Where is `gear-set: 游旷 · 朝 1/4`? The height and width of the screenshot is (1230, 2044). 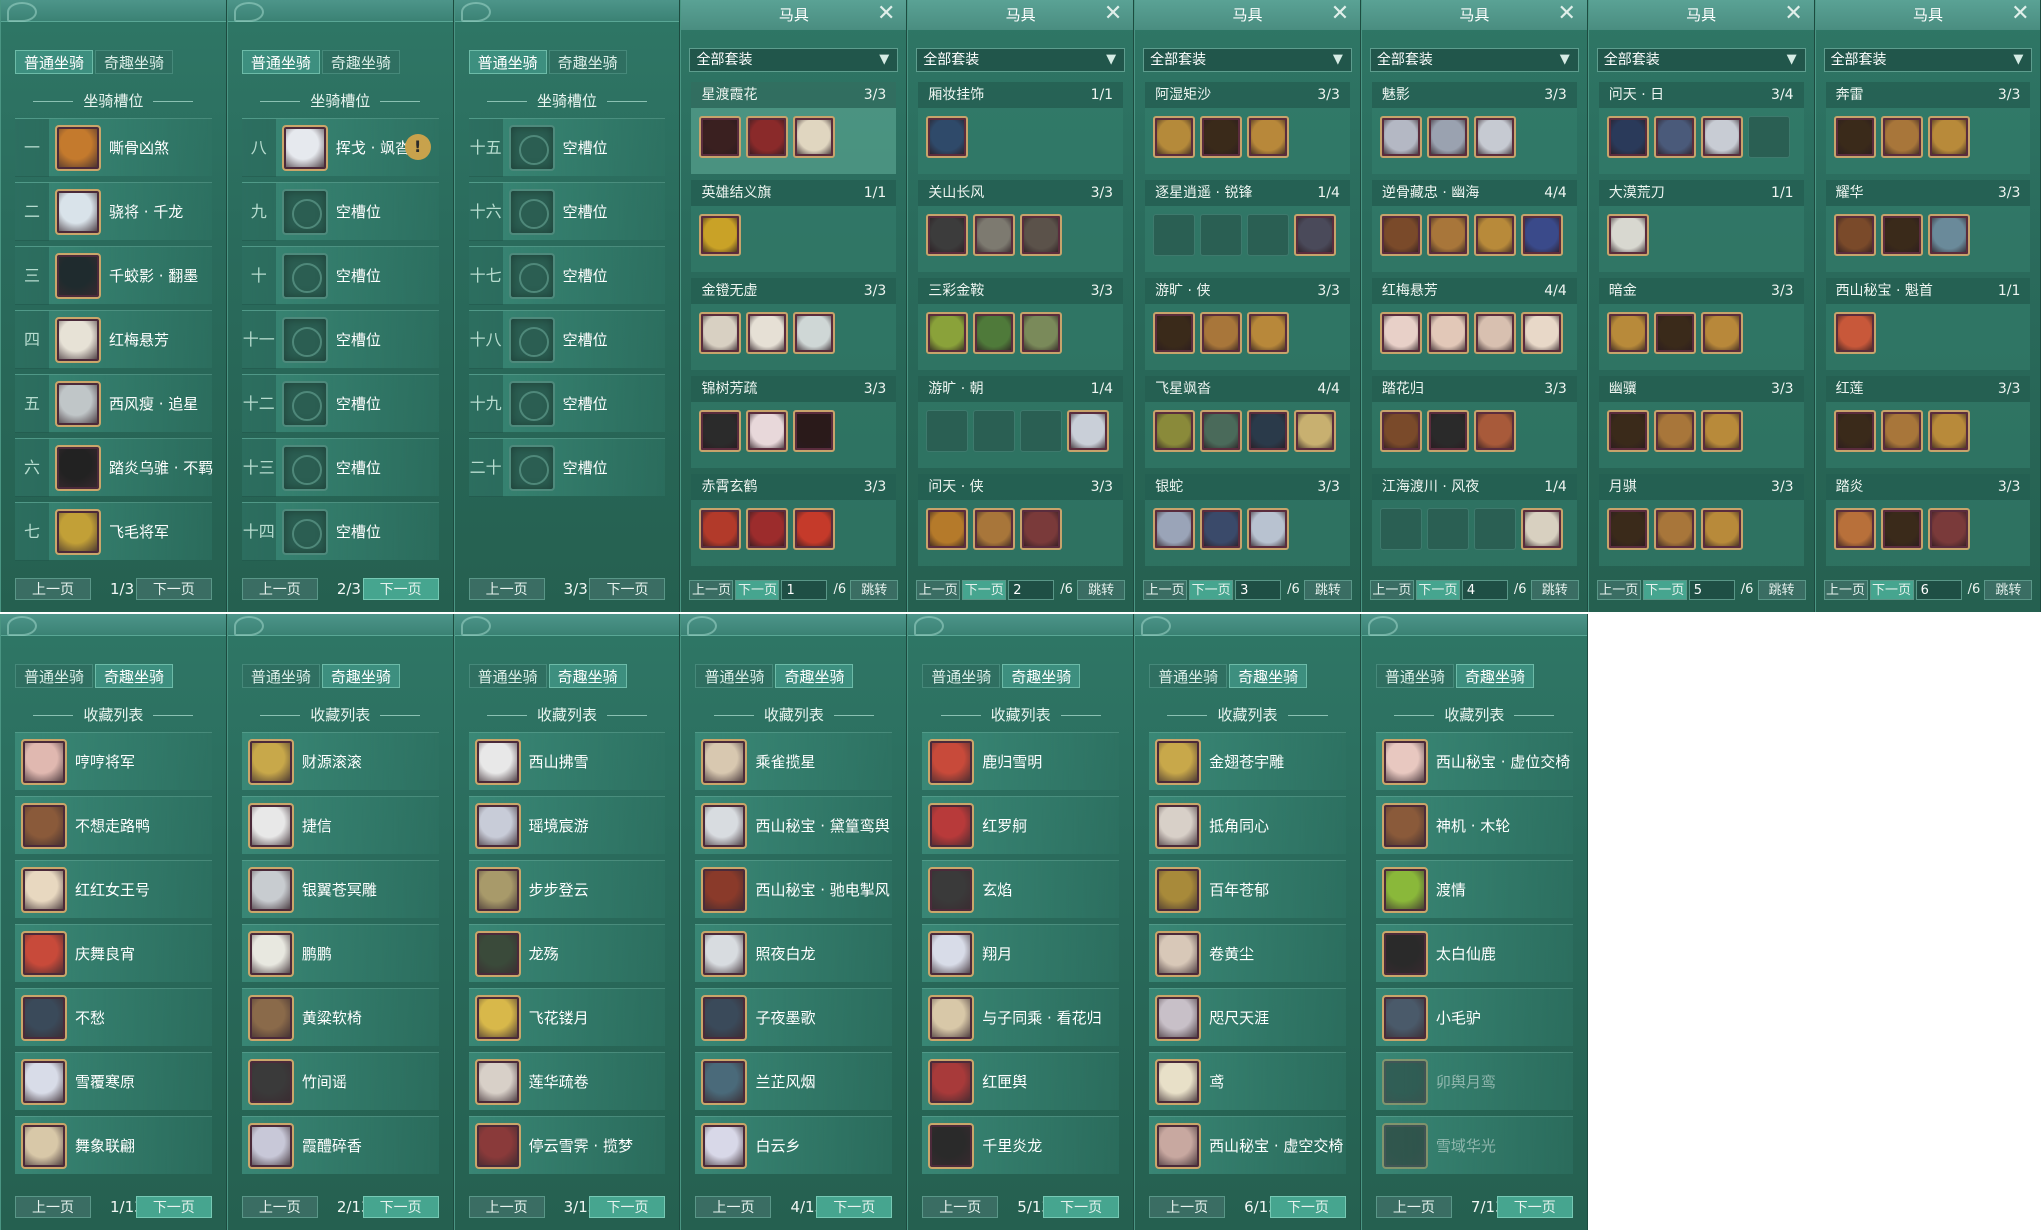
gear-set: 游旷 · 朝 1/4 is located at coordinates (1021, 422).